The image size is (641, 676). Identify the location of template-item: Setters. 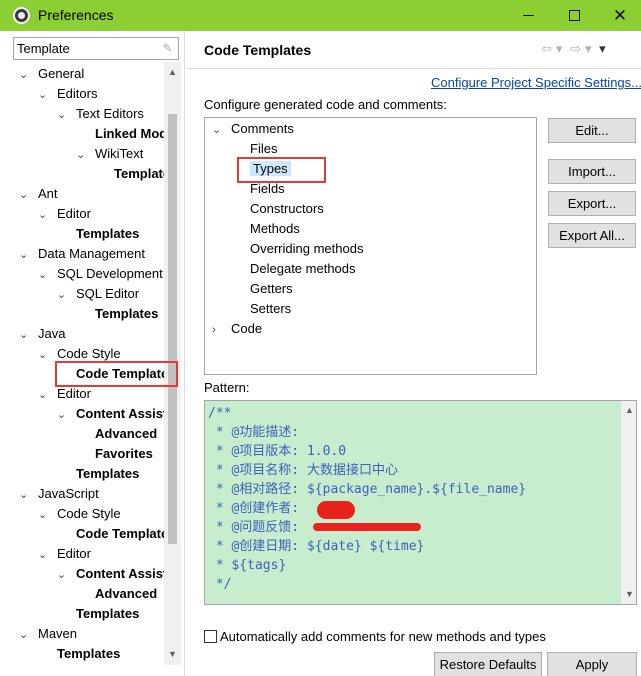
(261, 309).